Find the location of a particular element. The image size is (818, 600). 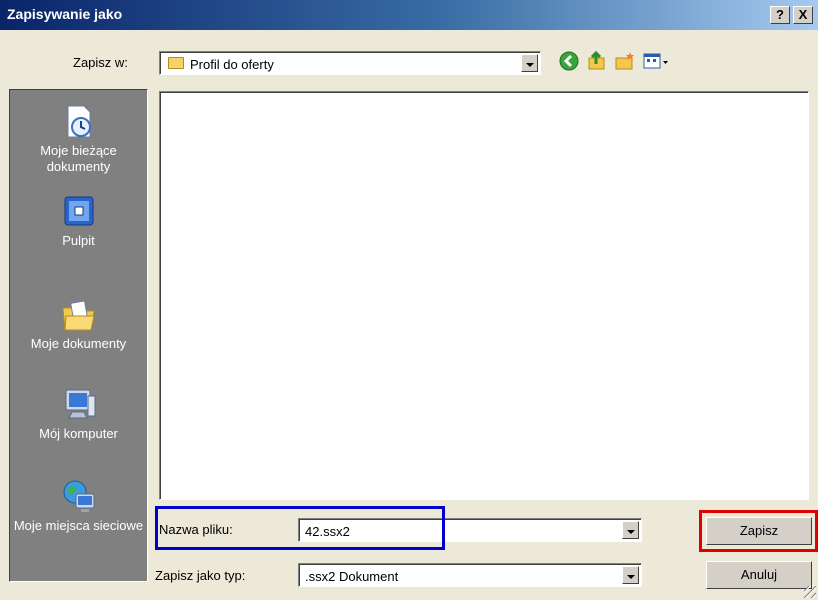

help-button: ? is located at coordinates (780, 15).